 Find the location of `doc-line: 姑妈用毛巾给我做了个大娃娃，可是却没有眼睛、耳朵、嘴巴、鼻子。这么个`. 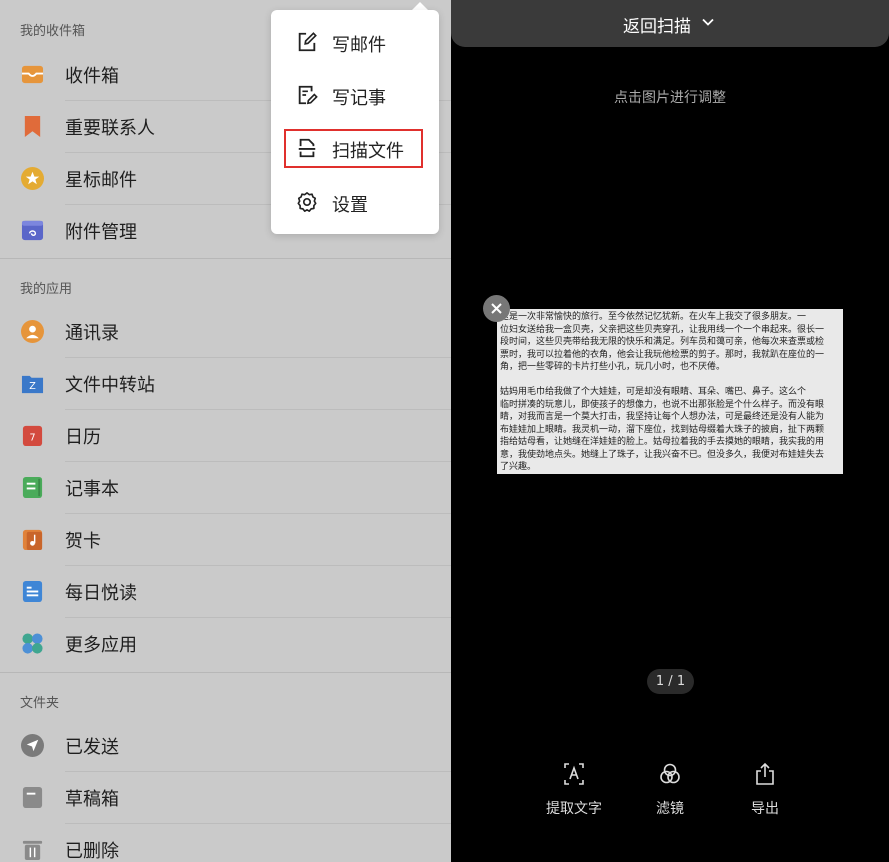

doc-line: 姑妈用毛巾给我做了个大娃娃，可是却没有眼睛、耳朵、嘴巴、鼻子。这么个 is located at coordinates (653, 392).